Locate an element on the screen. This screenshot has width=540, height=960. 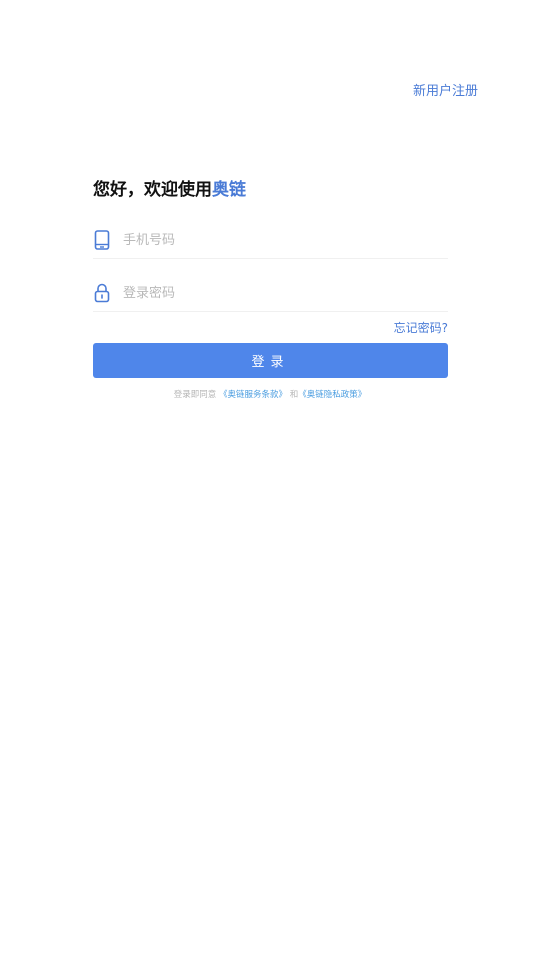
phone-field is located at coordinates (270, 240).